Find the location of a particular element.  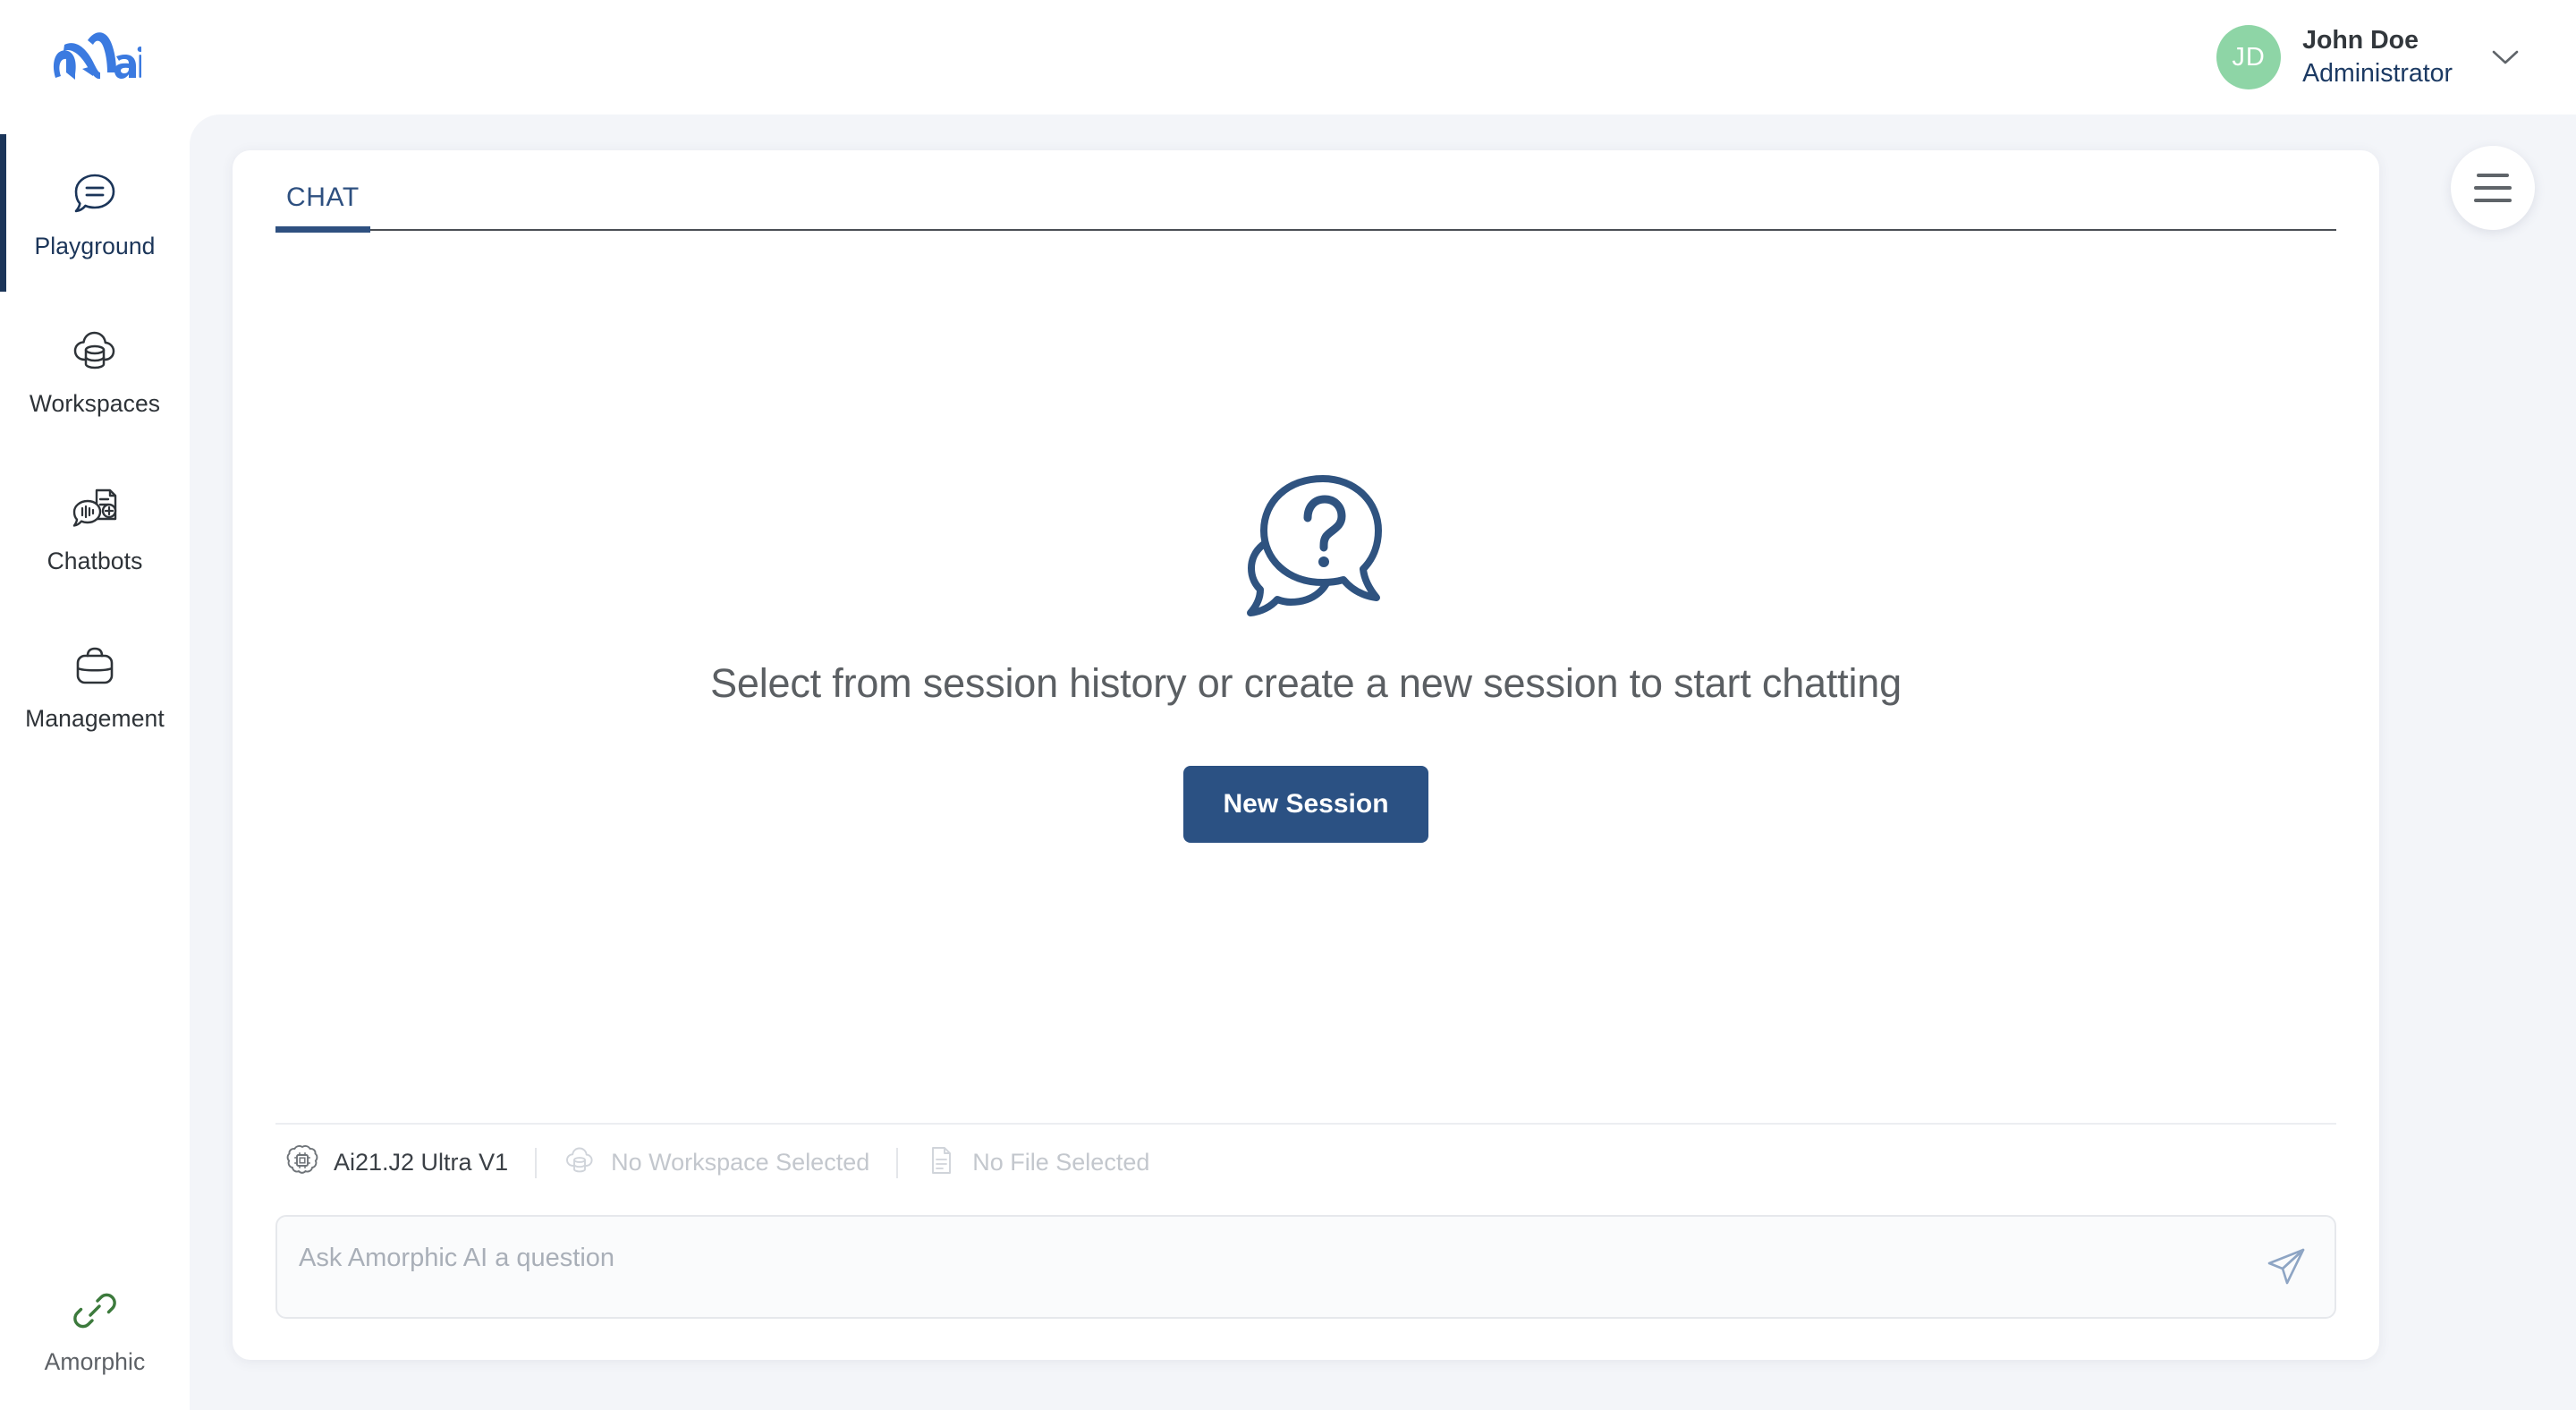

sidebar-footer: Amorphic is located at coordinates (95, 1347).